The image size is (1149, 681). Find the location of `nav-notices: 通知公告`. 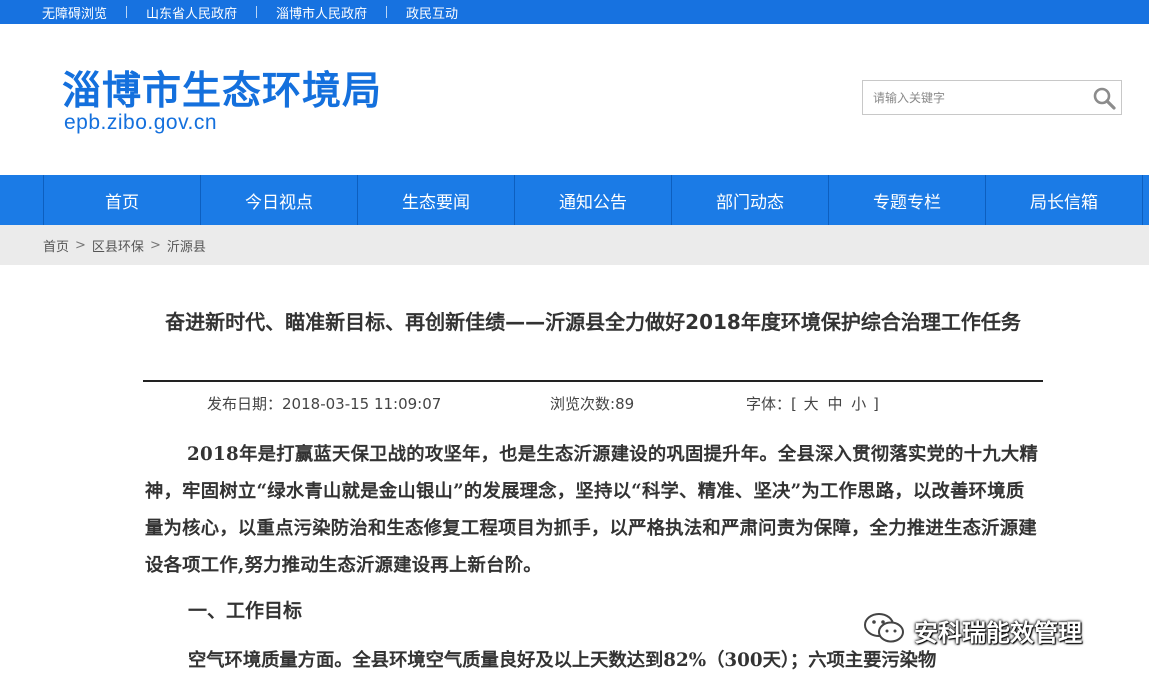

nav-notices: 通知公告 is located at coordinates (593, 200).